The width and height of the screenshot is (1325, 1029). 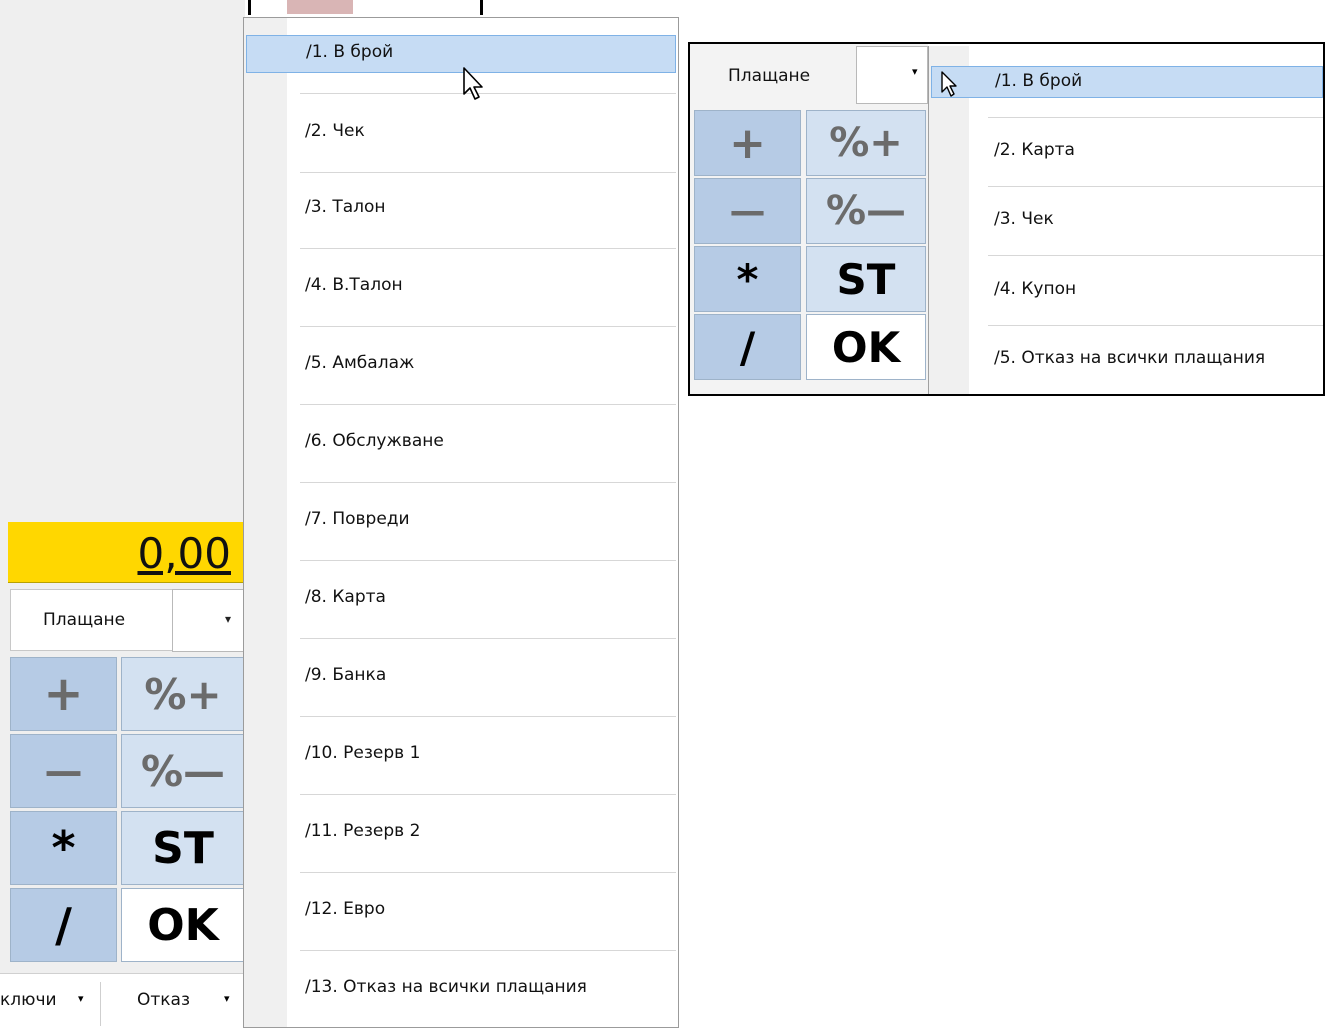 What do you see at coordinates (345, 909) in the screenshot?
I see `menu-item-label: /12. Евро` at bounding box center [345, 909].